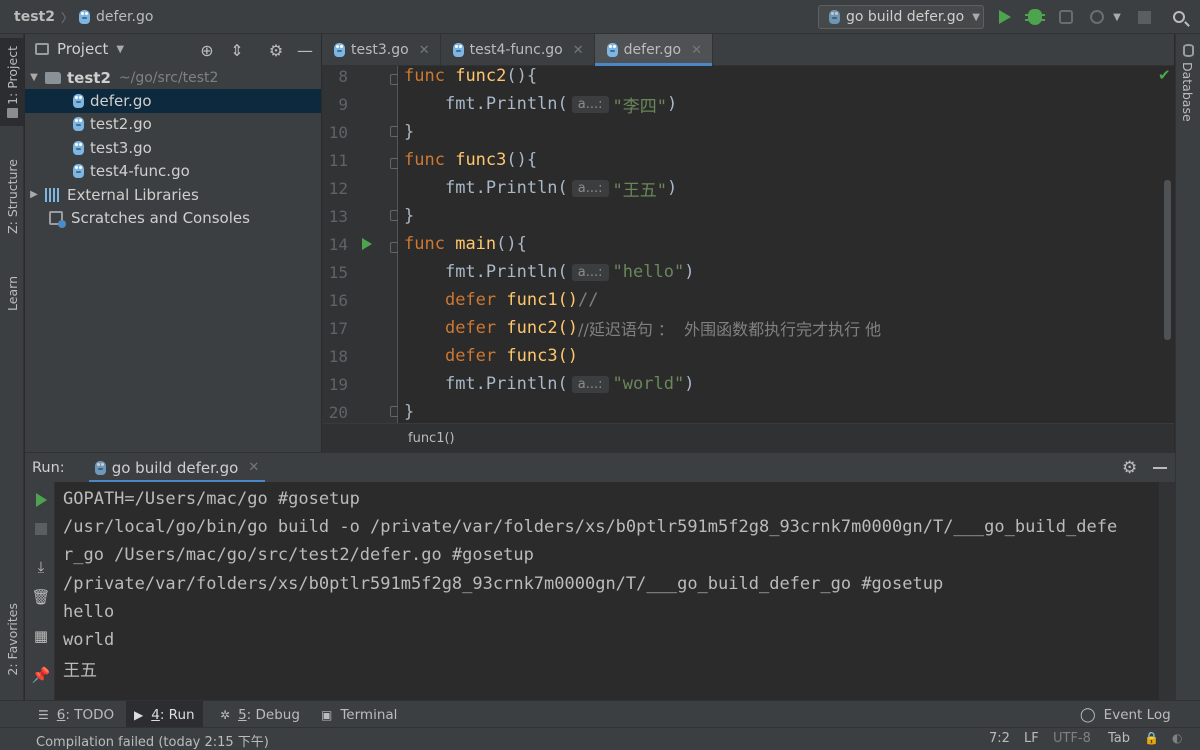 This screenshot has width=1200, height=750. Describe the element at coordinates (1151, 738) in the screenshot. I see `lock-icon: 🔒` at that location.